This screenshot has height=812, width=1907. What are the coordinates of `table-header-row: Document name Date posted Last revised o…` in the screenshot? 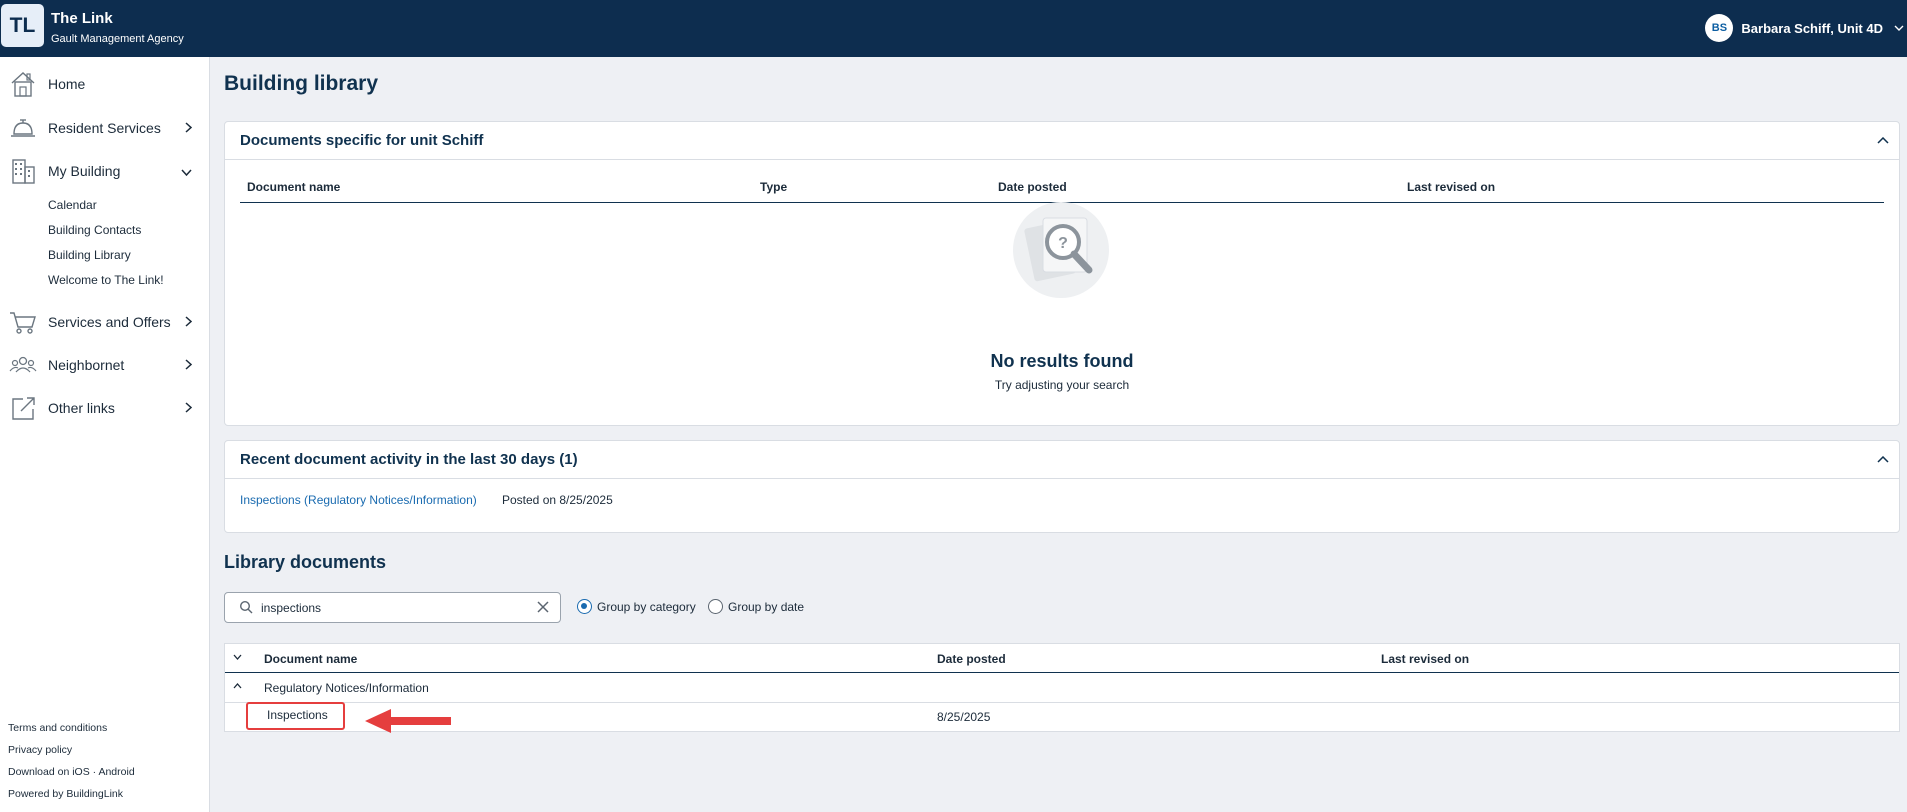 It's located at (1062, 658).